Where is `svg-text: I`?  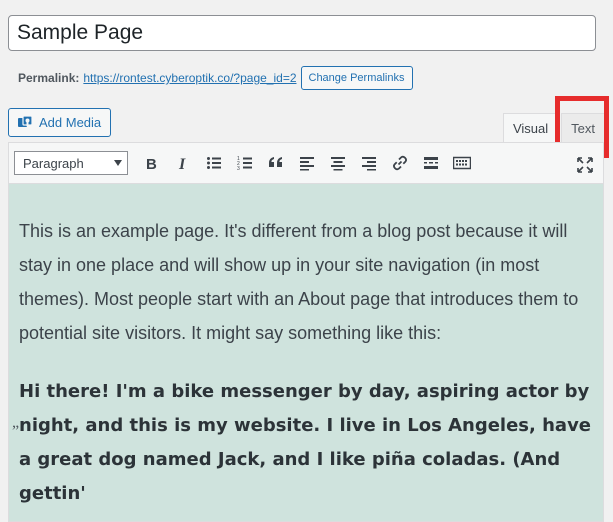 svg-text: I is located at coordinates (182, 163).